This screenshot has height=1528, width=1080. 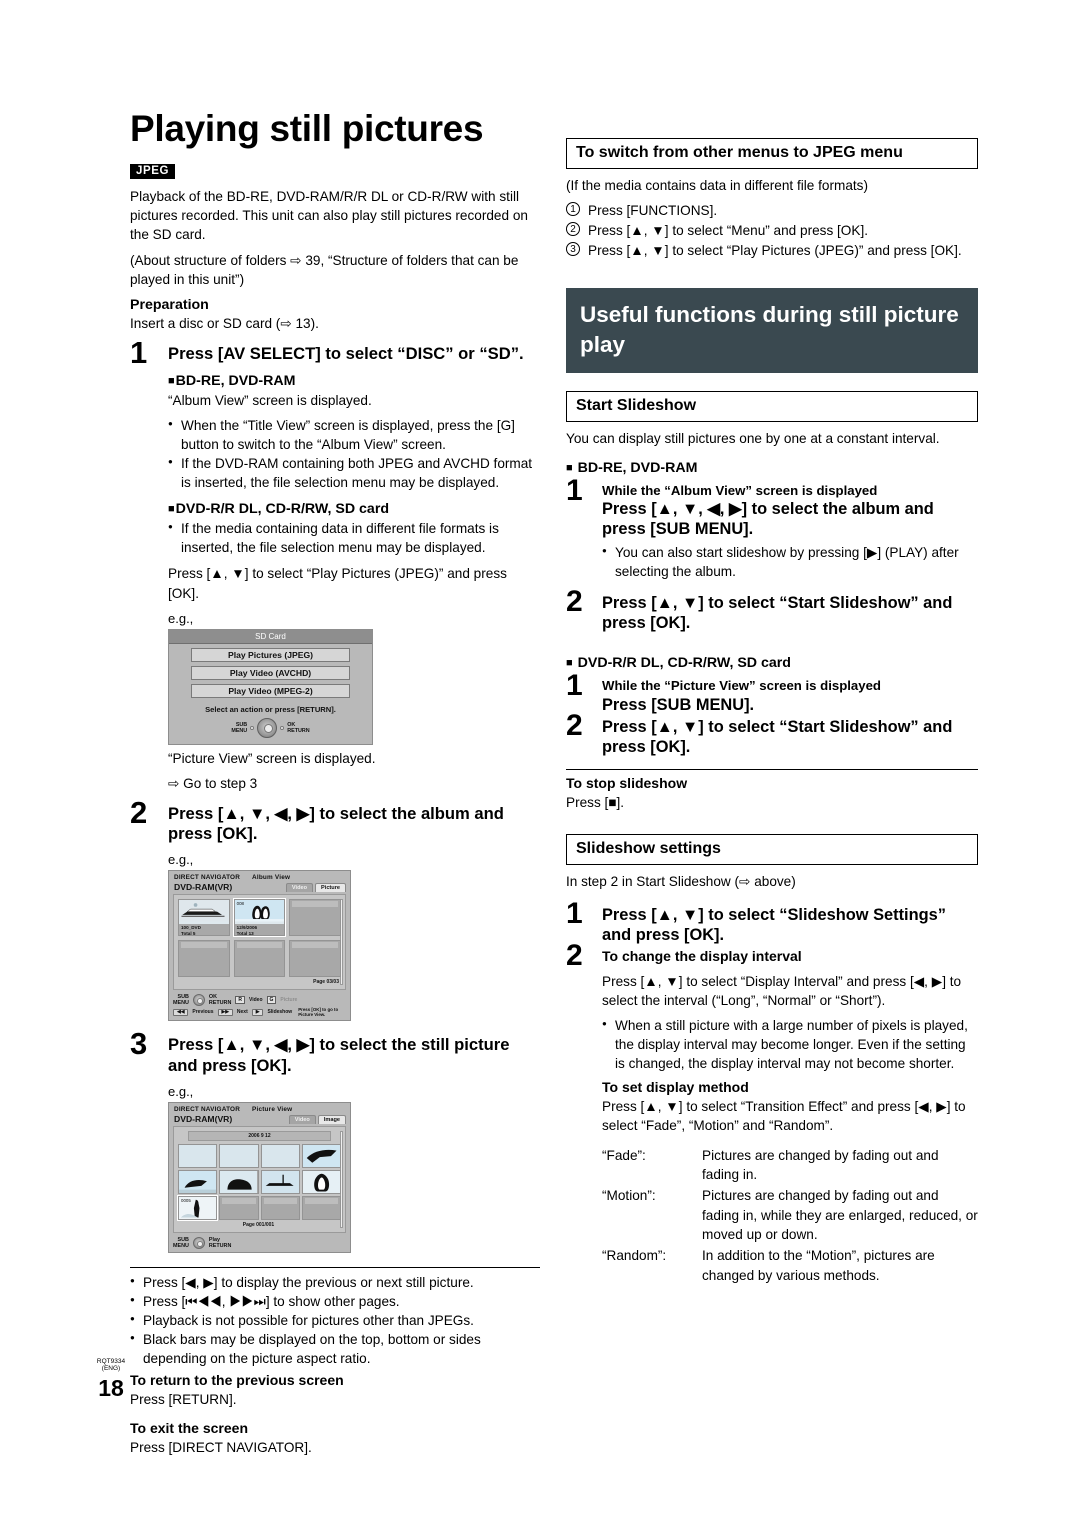 What do you see at coordinates (326, 982) in the screenshot?
I see `album-page-indicator: Page 03/03` at bounding box center [326, 982].